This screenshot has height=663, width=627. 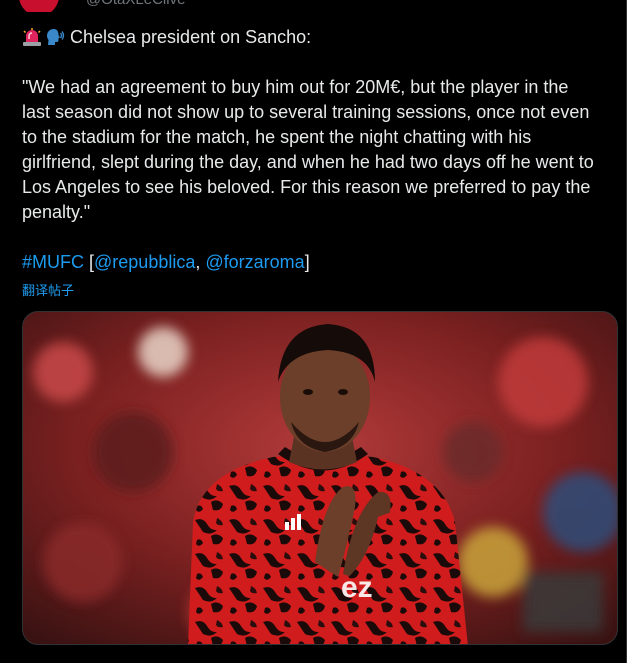 I want to click on speaking-head-icon, so click(x=55, y=37).